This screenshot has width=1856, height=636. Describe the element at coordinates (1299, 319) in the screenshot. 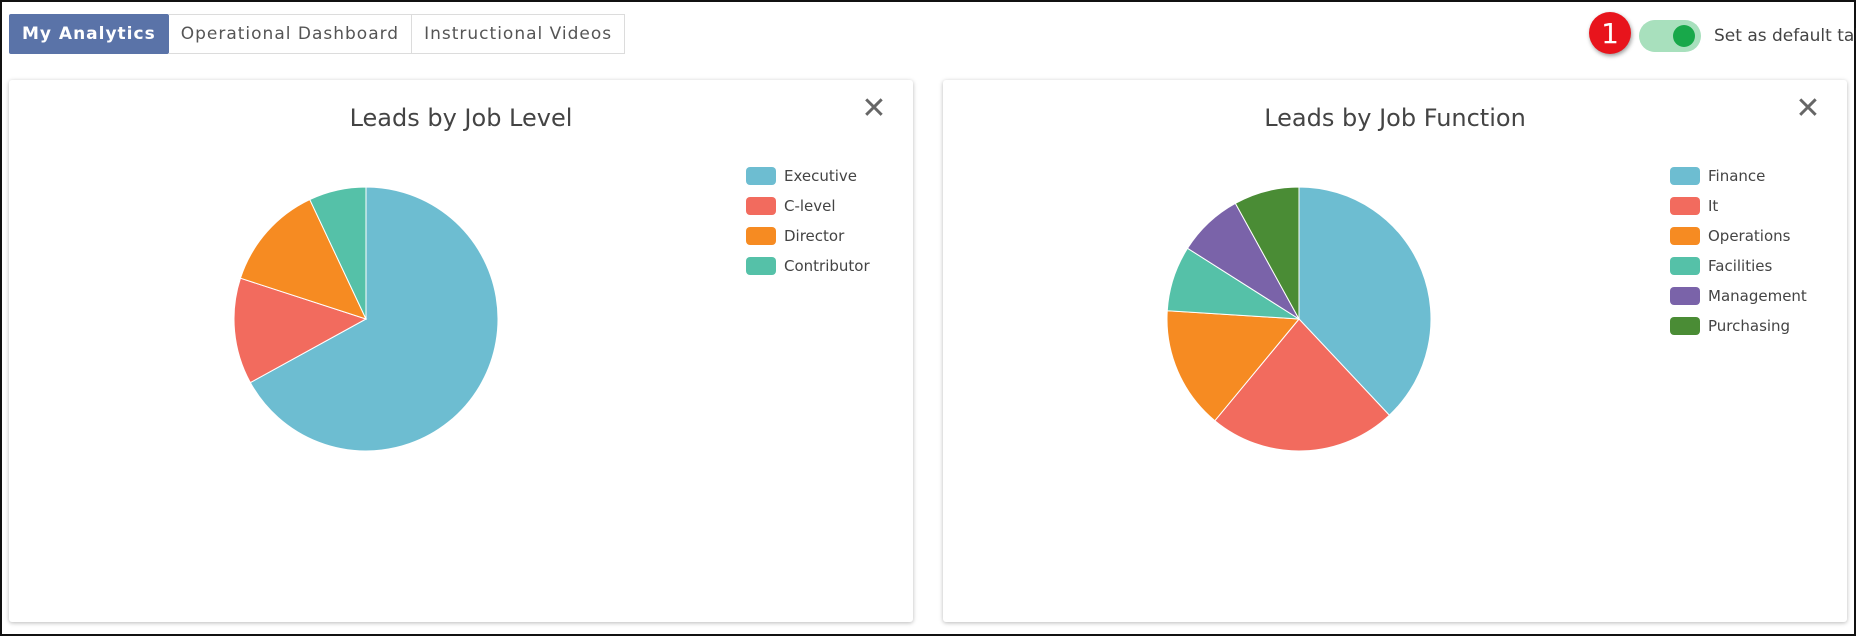

I see `pie-chart-job-function` at that location.